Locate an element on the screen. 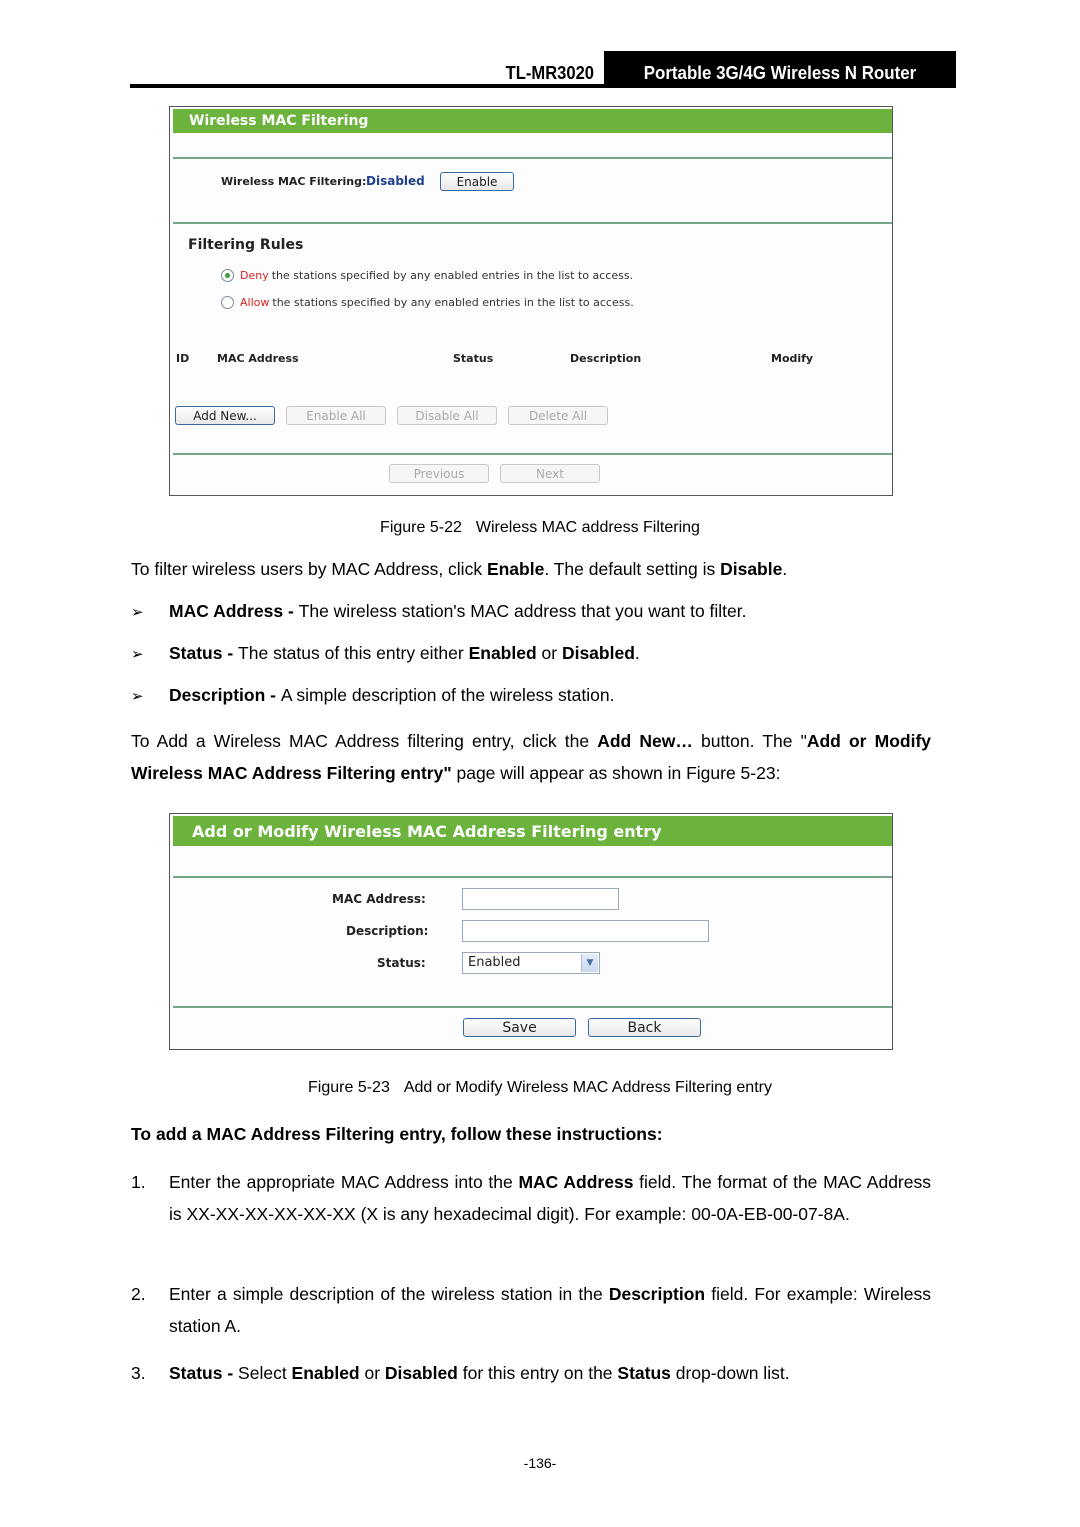  rule-keyword: Deny is located at coordinates (254, 275).